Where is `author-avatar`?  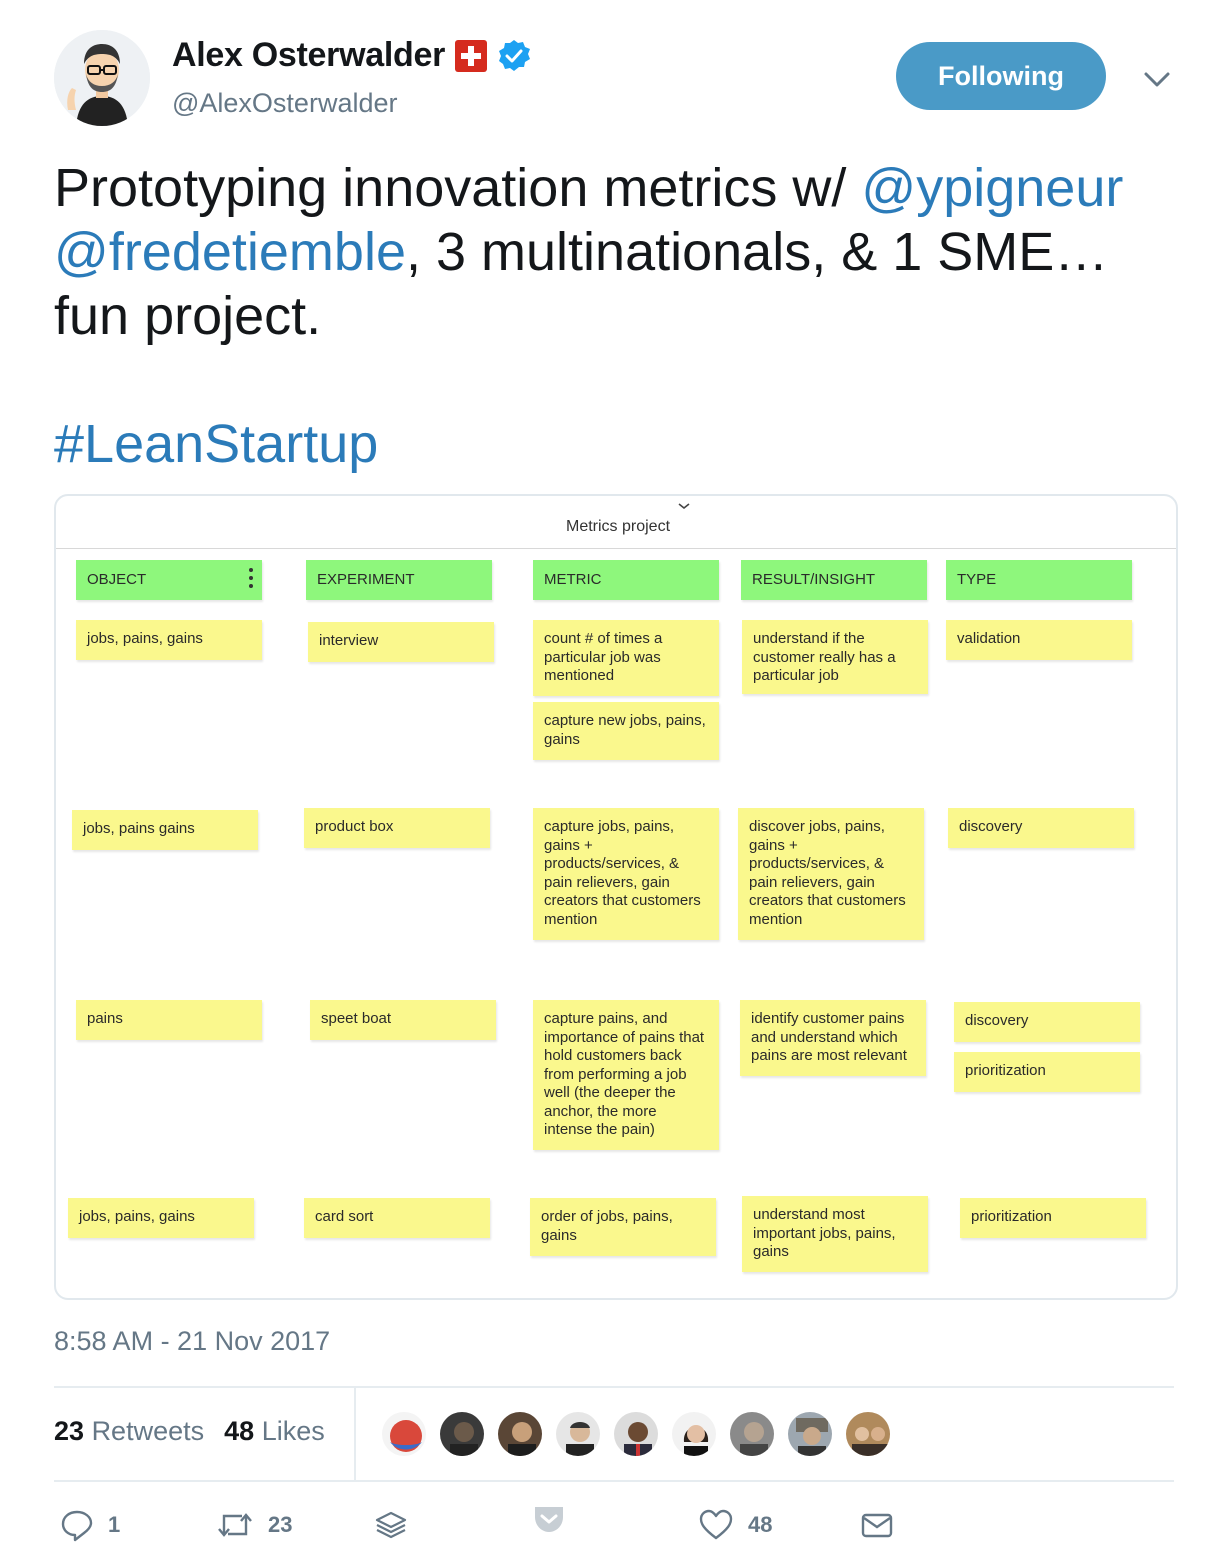
author-avatar is located at coordinates (102, 78).